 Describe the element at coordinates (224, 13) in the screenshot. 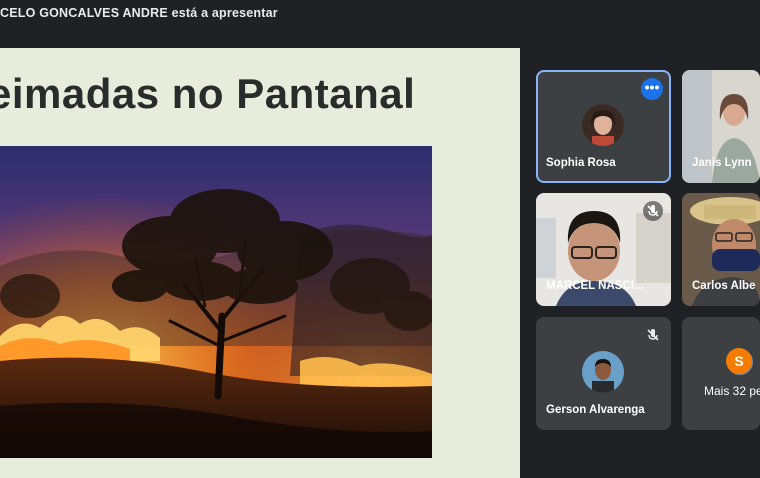

I see `presenting-label: está a apresentar` at that location.